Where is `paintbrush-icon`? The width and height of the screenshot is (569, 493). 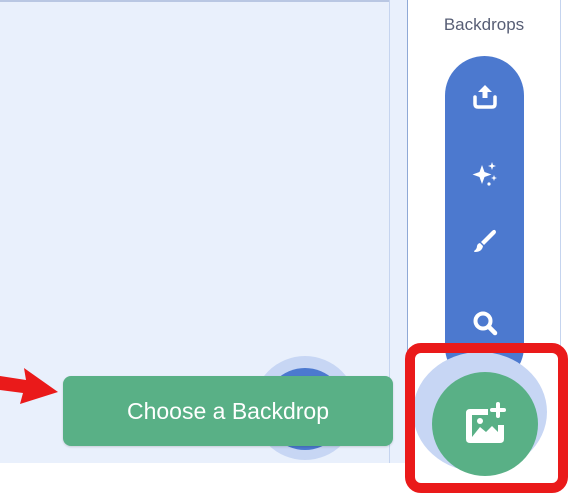
paintbrush-icon is located at coordinates (484, 240).